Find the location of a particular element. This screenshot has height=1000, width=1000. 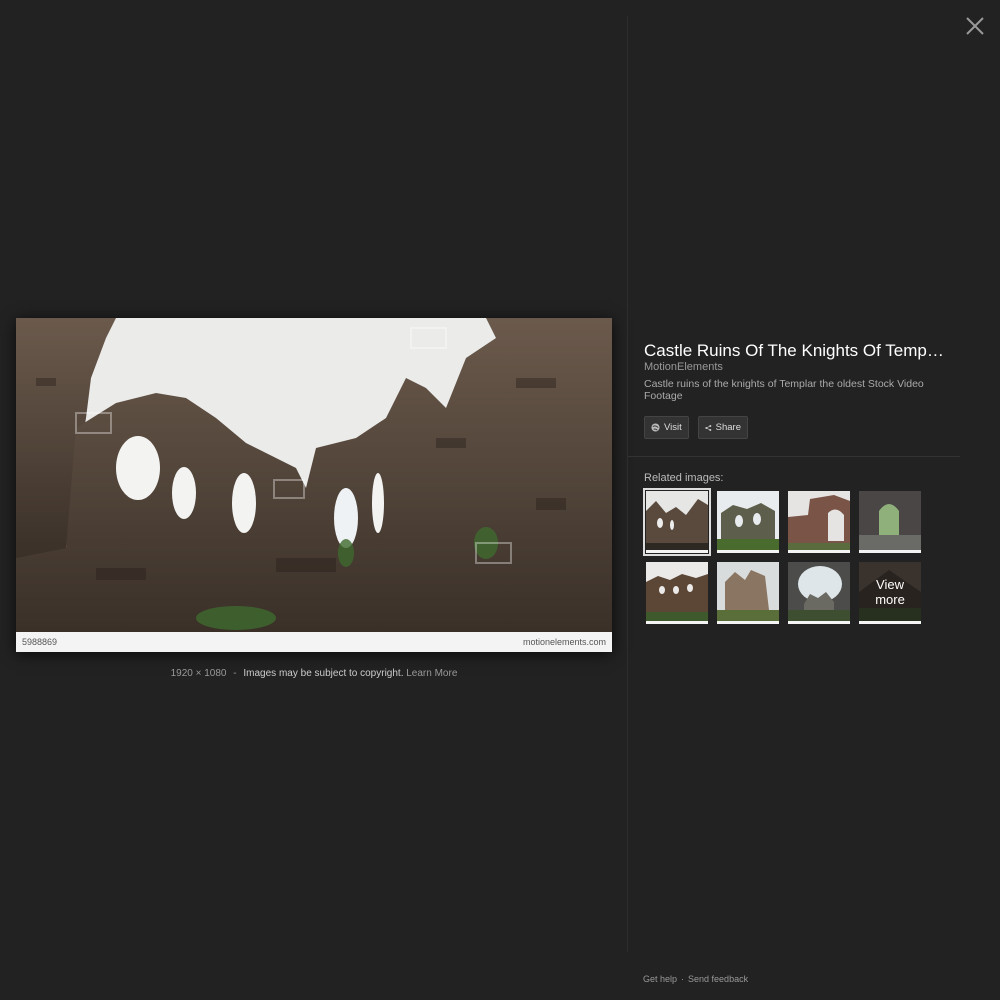

view-more-line-1: View is located at coordinates (890, 584).